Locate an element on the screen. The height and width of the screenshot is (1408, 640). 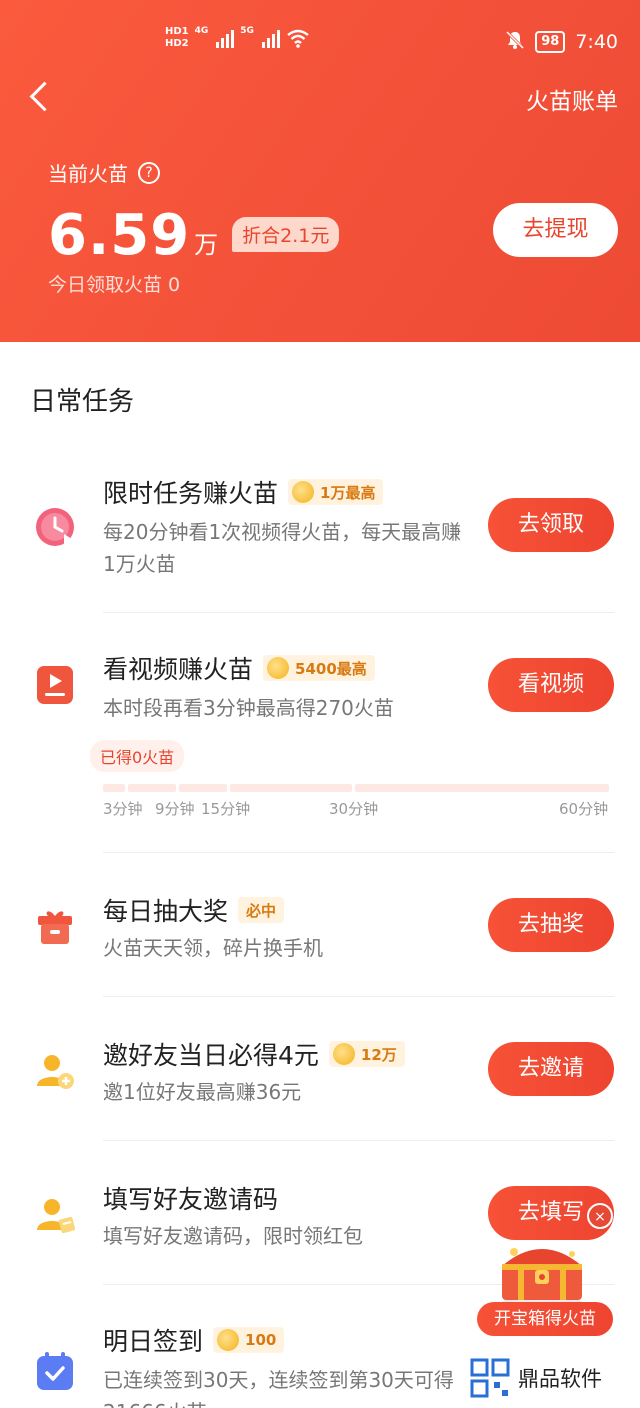
reward-badge: 1万最高 is located at coordinates (336, 492).